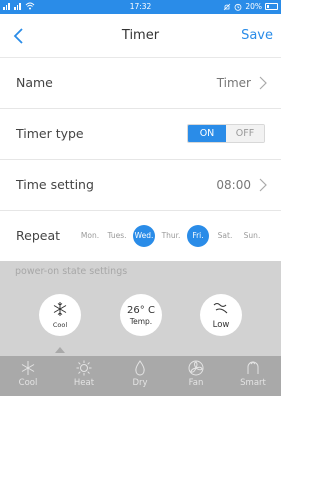 This screenshot has height=500, width=320. What do you see at coordinates (140, 368) in the screenshot?
I see `droplet-icon` at bounding box center [140, 368].